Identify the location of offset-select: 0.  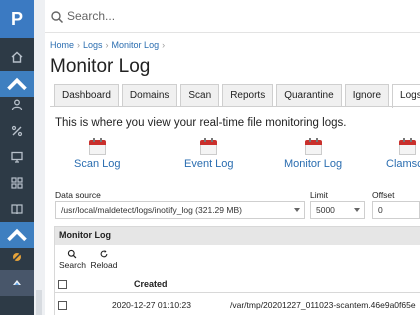
(396, 210).